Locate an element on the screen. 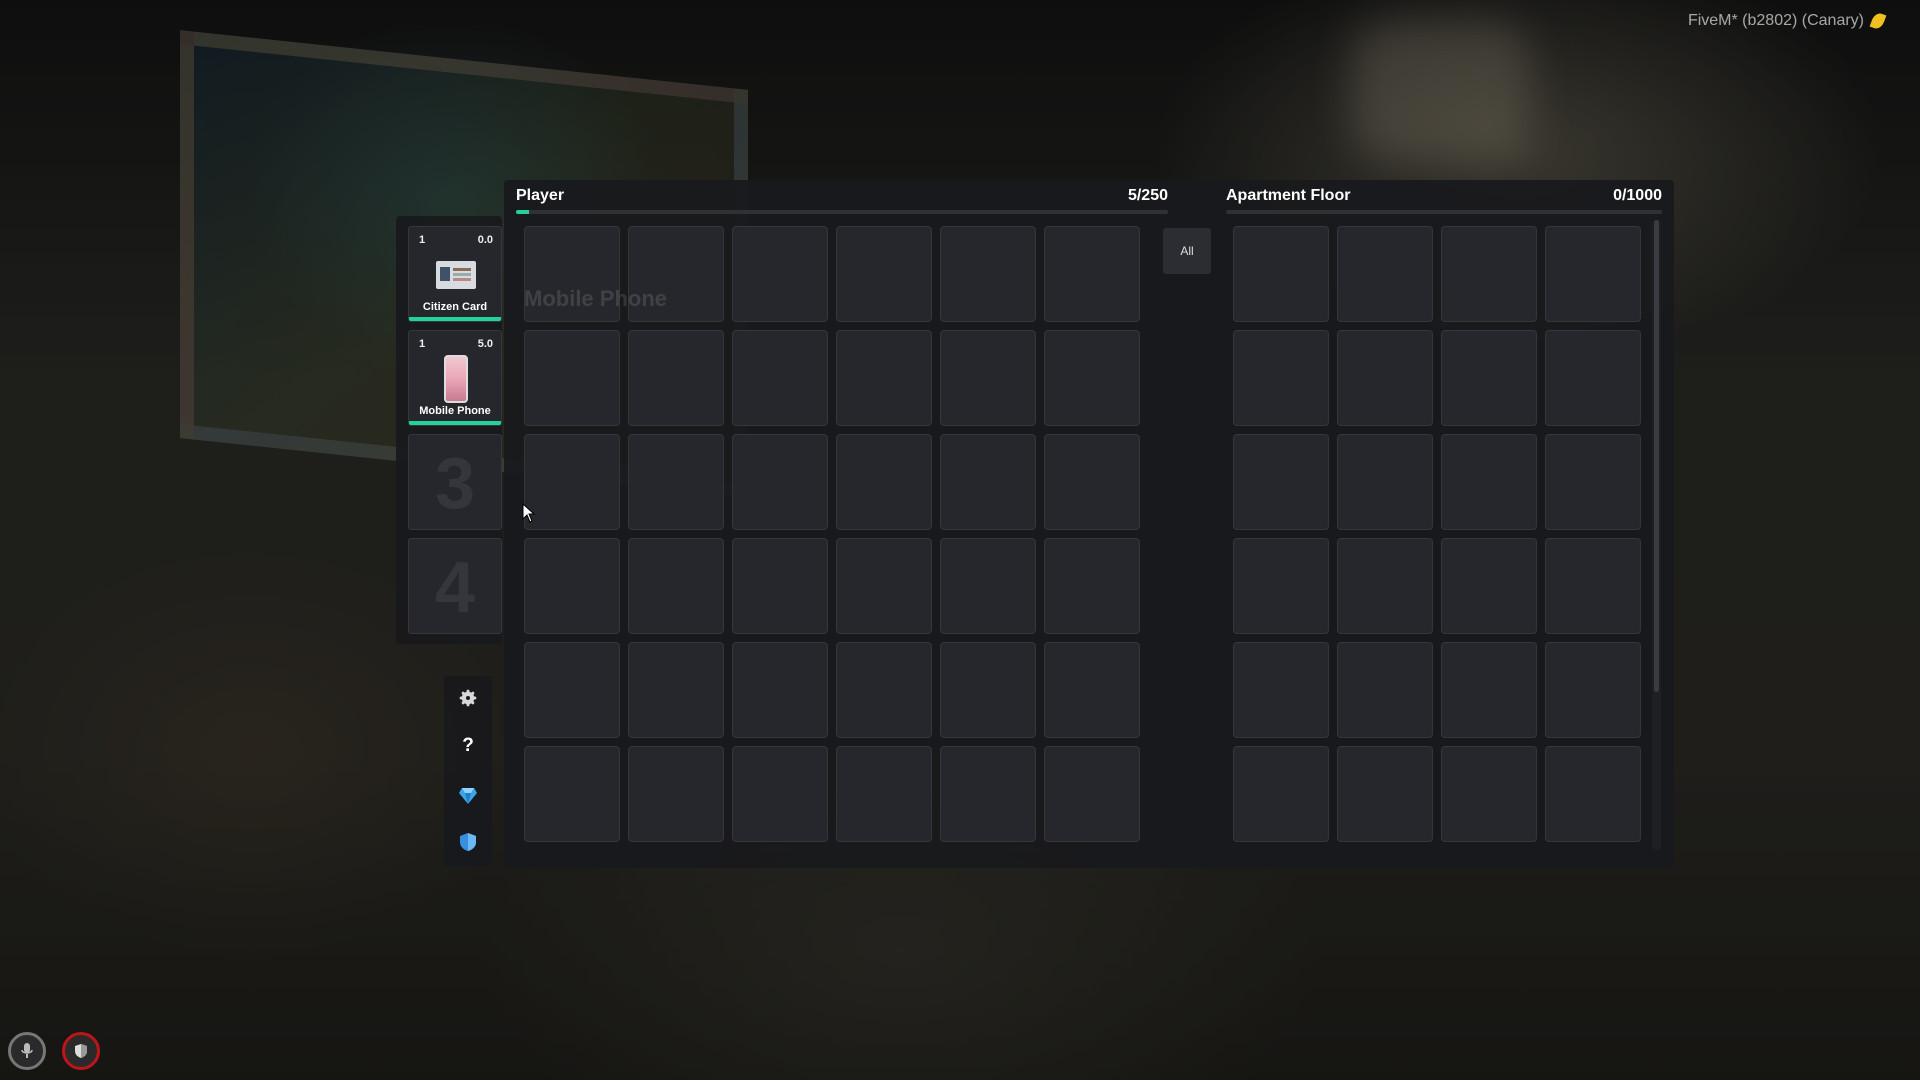 Image resolution: width=1920 pixels, height=1080 pixels. settings-button is located at coordinates (468, 698).